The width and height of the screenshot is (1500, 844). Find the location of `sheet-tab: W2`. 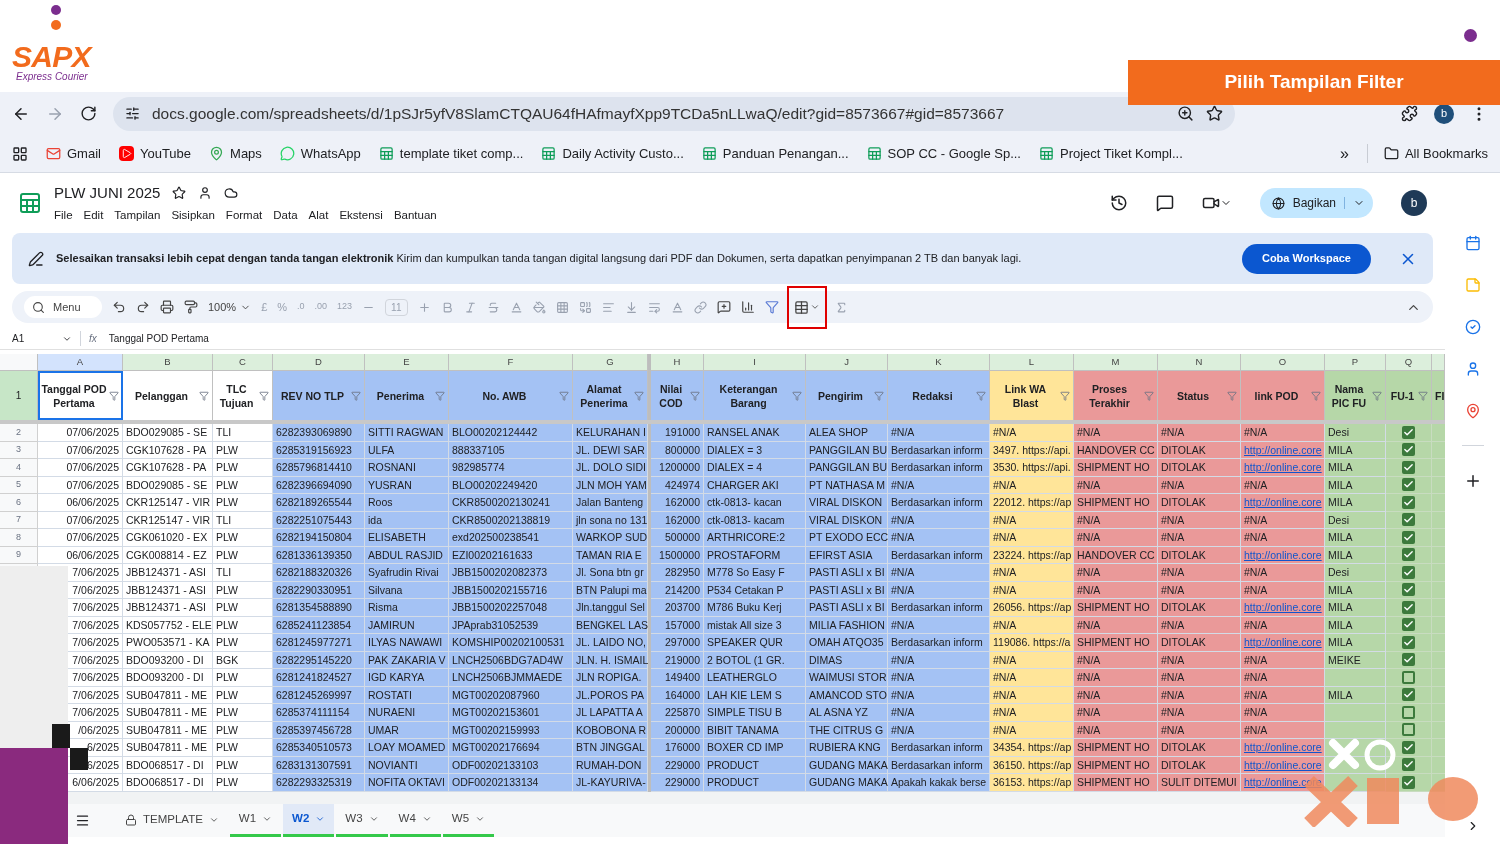

sheet-tab: W2 is located at coordinates (309, 820).